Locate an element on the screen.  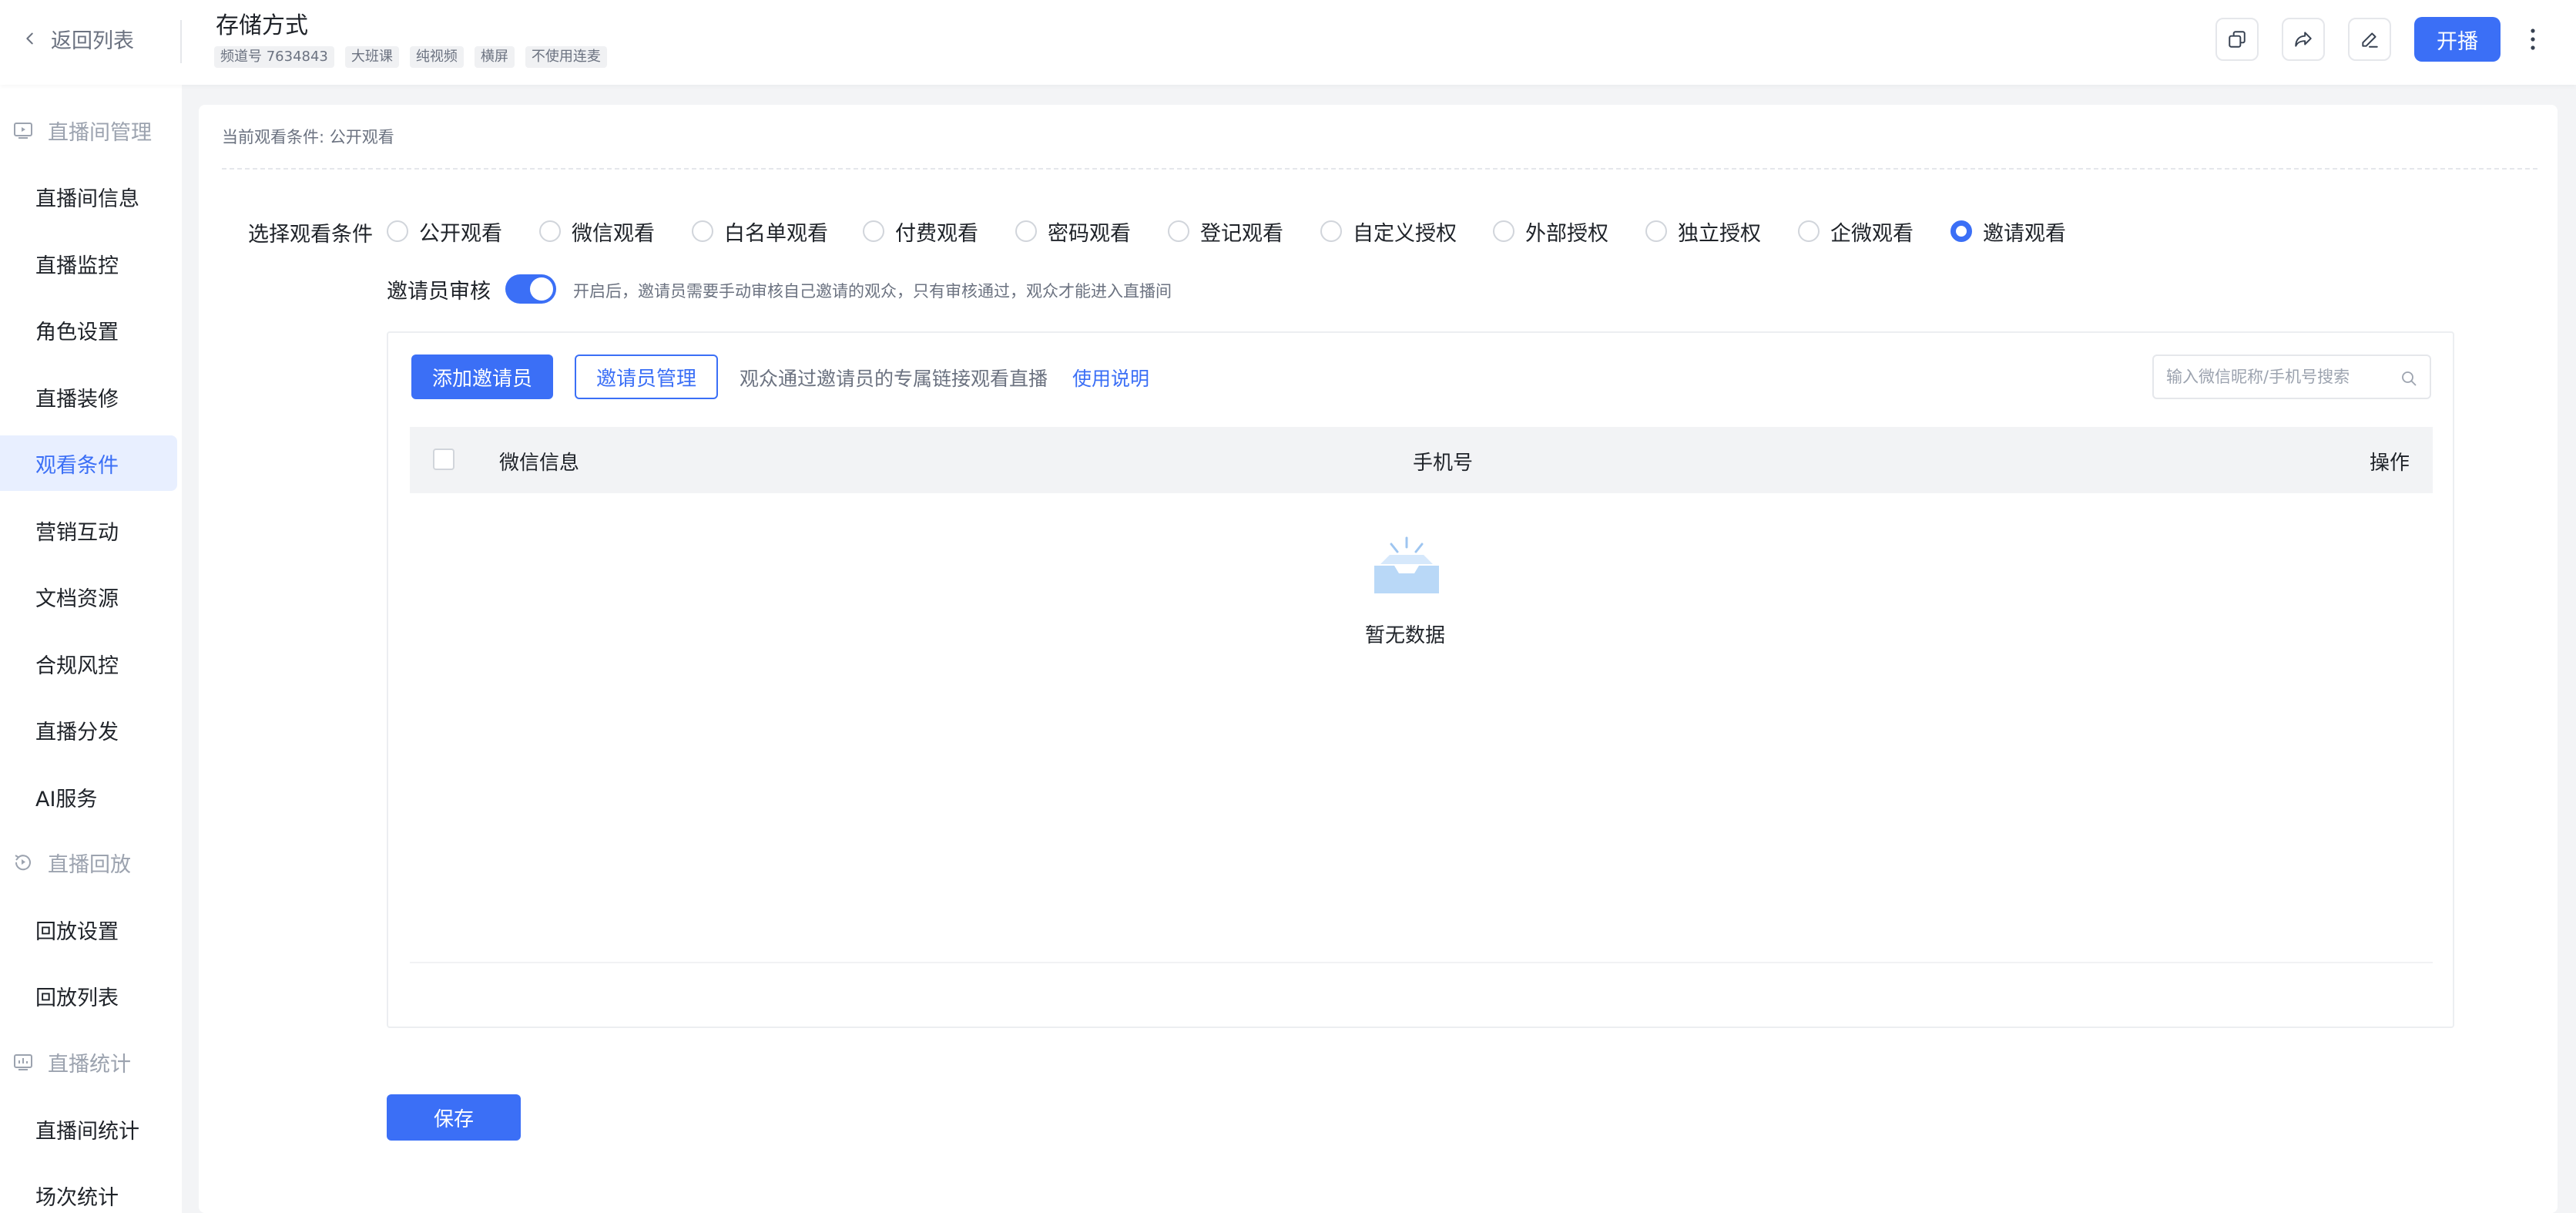
page-title: 存储方式 is located at coordinates (262, 26).